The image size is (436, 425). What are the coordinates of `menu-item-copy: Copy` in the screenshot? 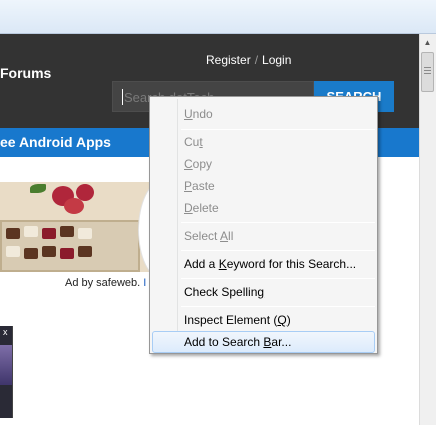 It's located at (263, 164).